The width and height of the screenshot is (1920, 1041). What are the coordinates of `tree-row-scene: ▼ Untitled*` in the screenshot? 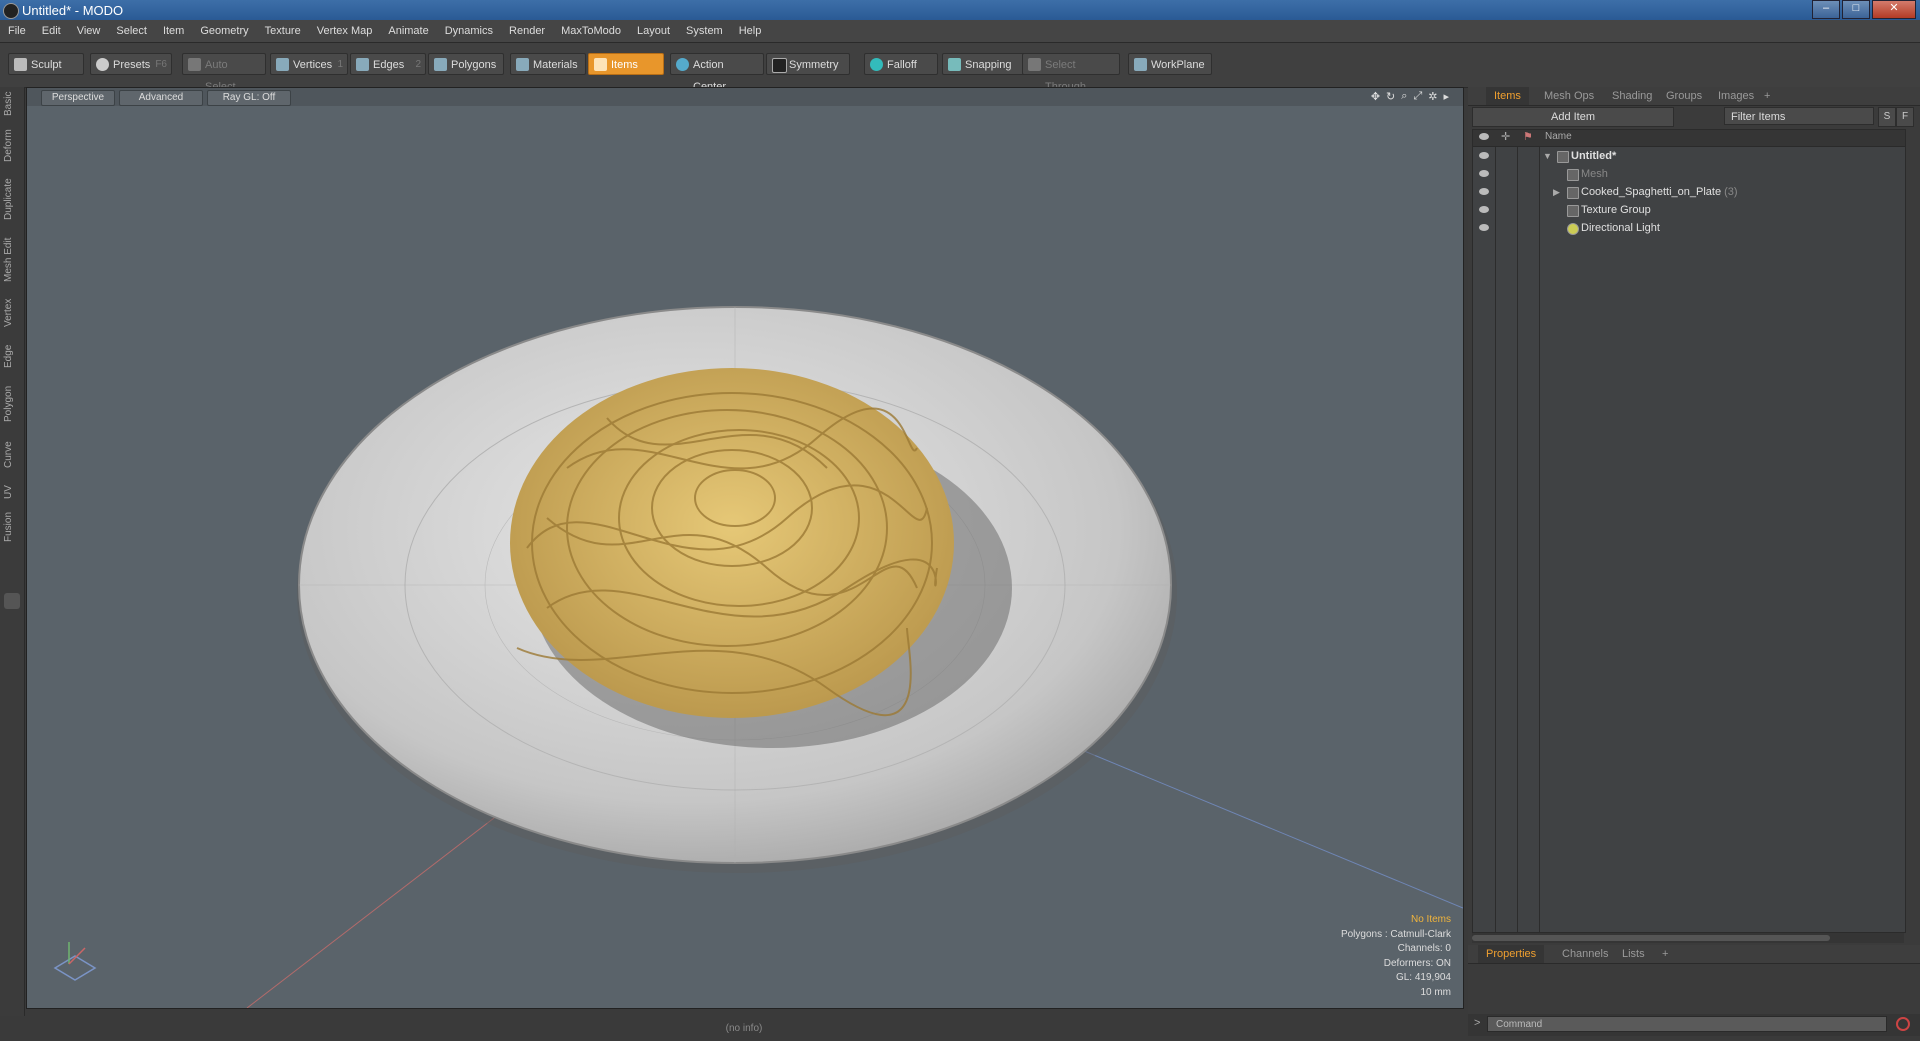 It's located at (1689, 156).